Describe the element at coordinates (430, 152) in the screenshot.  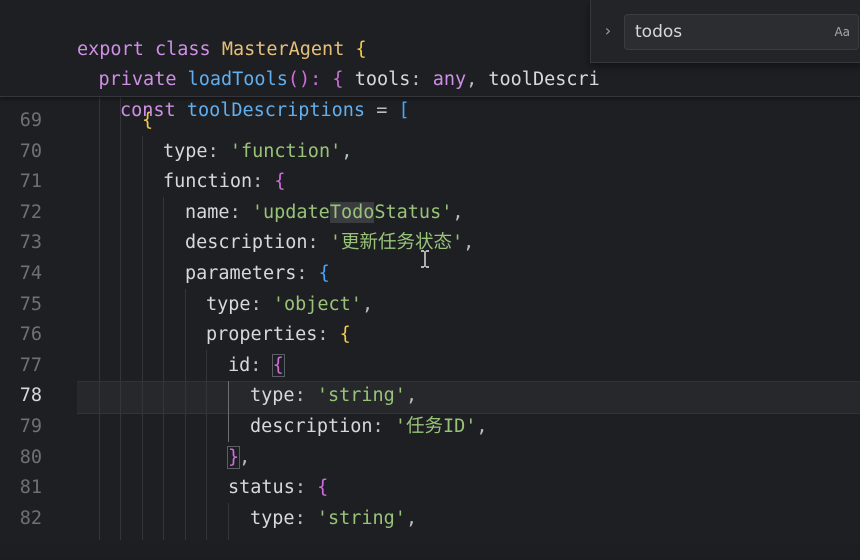
I see `code-line: 70 type: 'function',` at that location.